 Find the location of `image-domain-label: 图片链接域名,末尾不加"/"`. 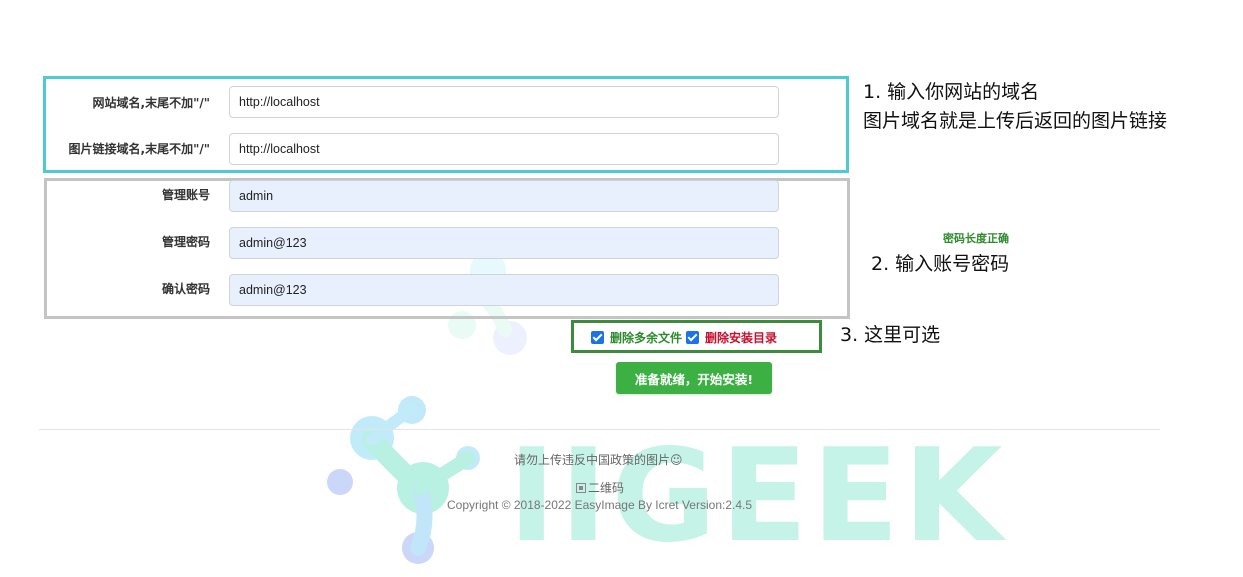

image-domain-label: 图片链接域名,末尾不加"/" is located at coordinates (139, 149).